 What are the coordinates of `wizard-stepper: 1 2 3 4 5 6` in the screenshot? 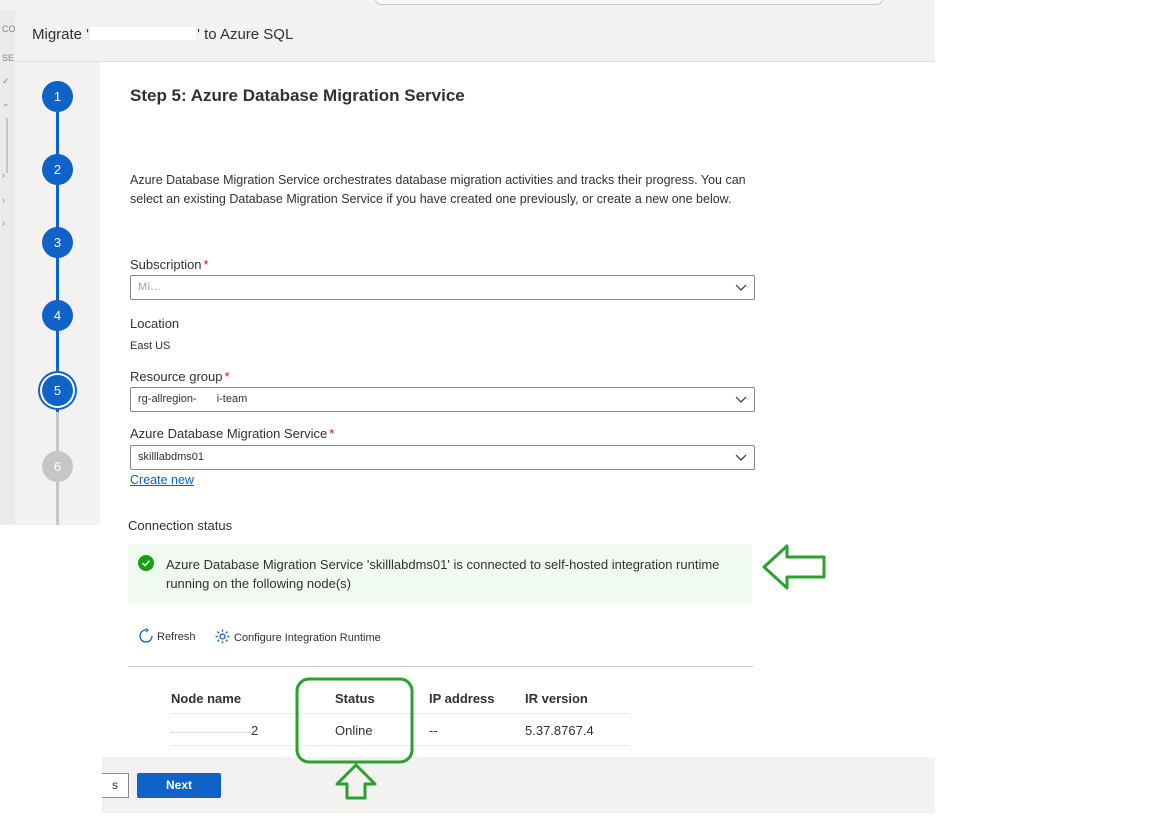 It's located at (57, 293).